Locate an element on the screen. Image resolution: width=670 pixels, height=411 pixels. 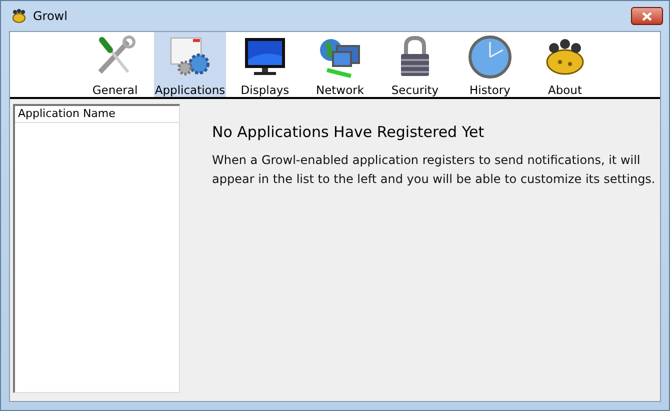
clock-icon is located at coordinates (490, 57).